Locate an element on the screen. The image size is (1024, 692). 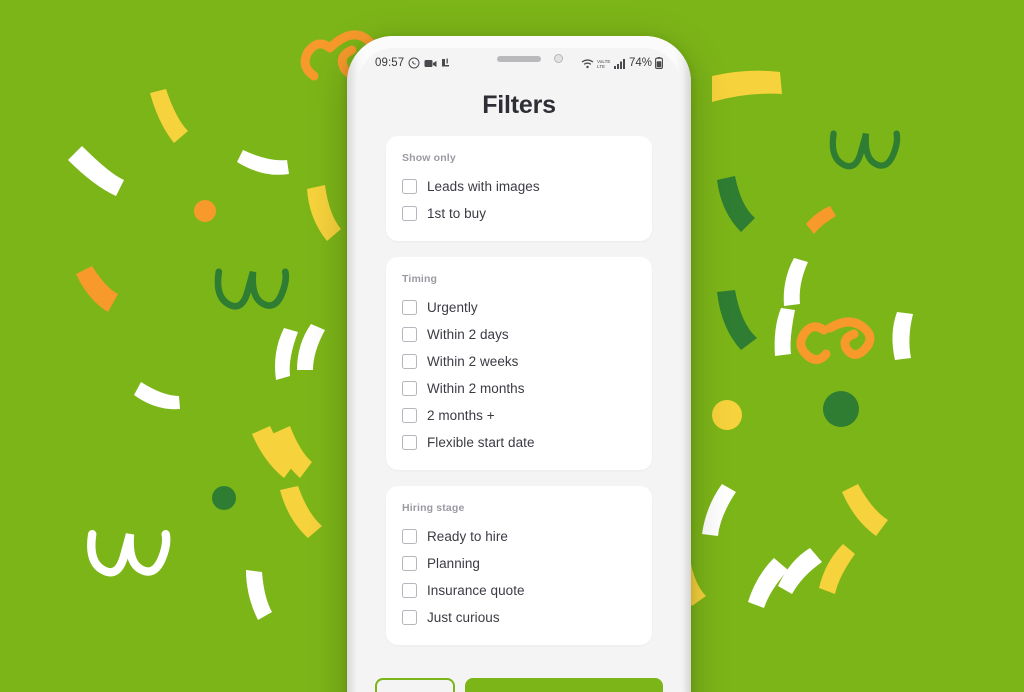
status-time: 09:57 is located at coordinates (390, 63).